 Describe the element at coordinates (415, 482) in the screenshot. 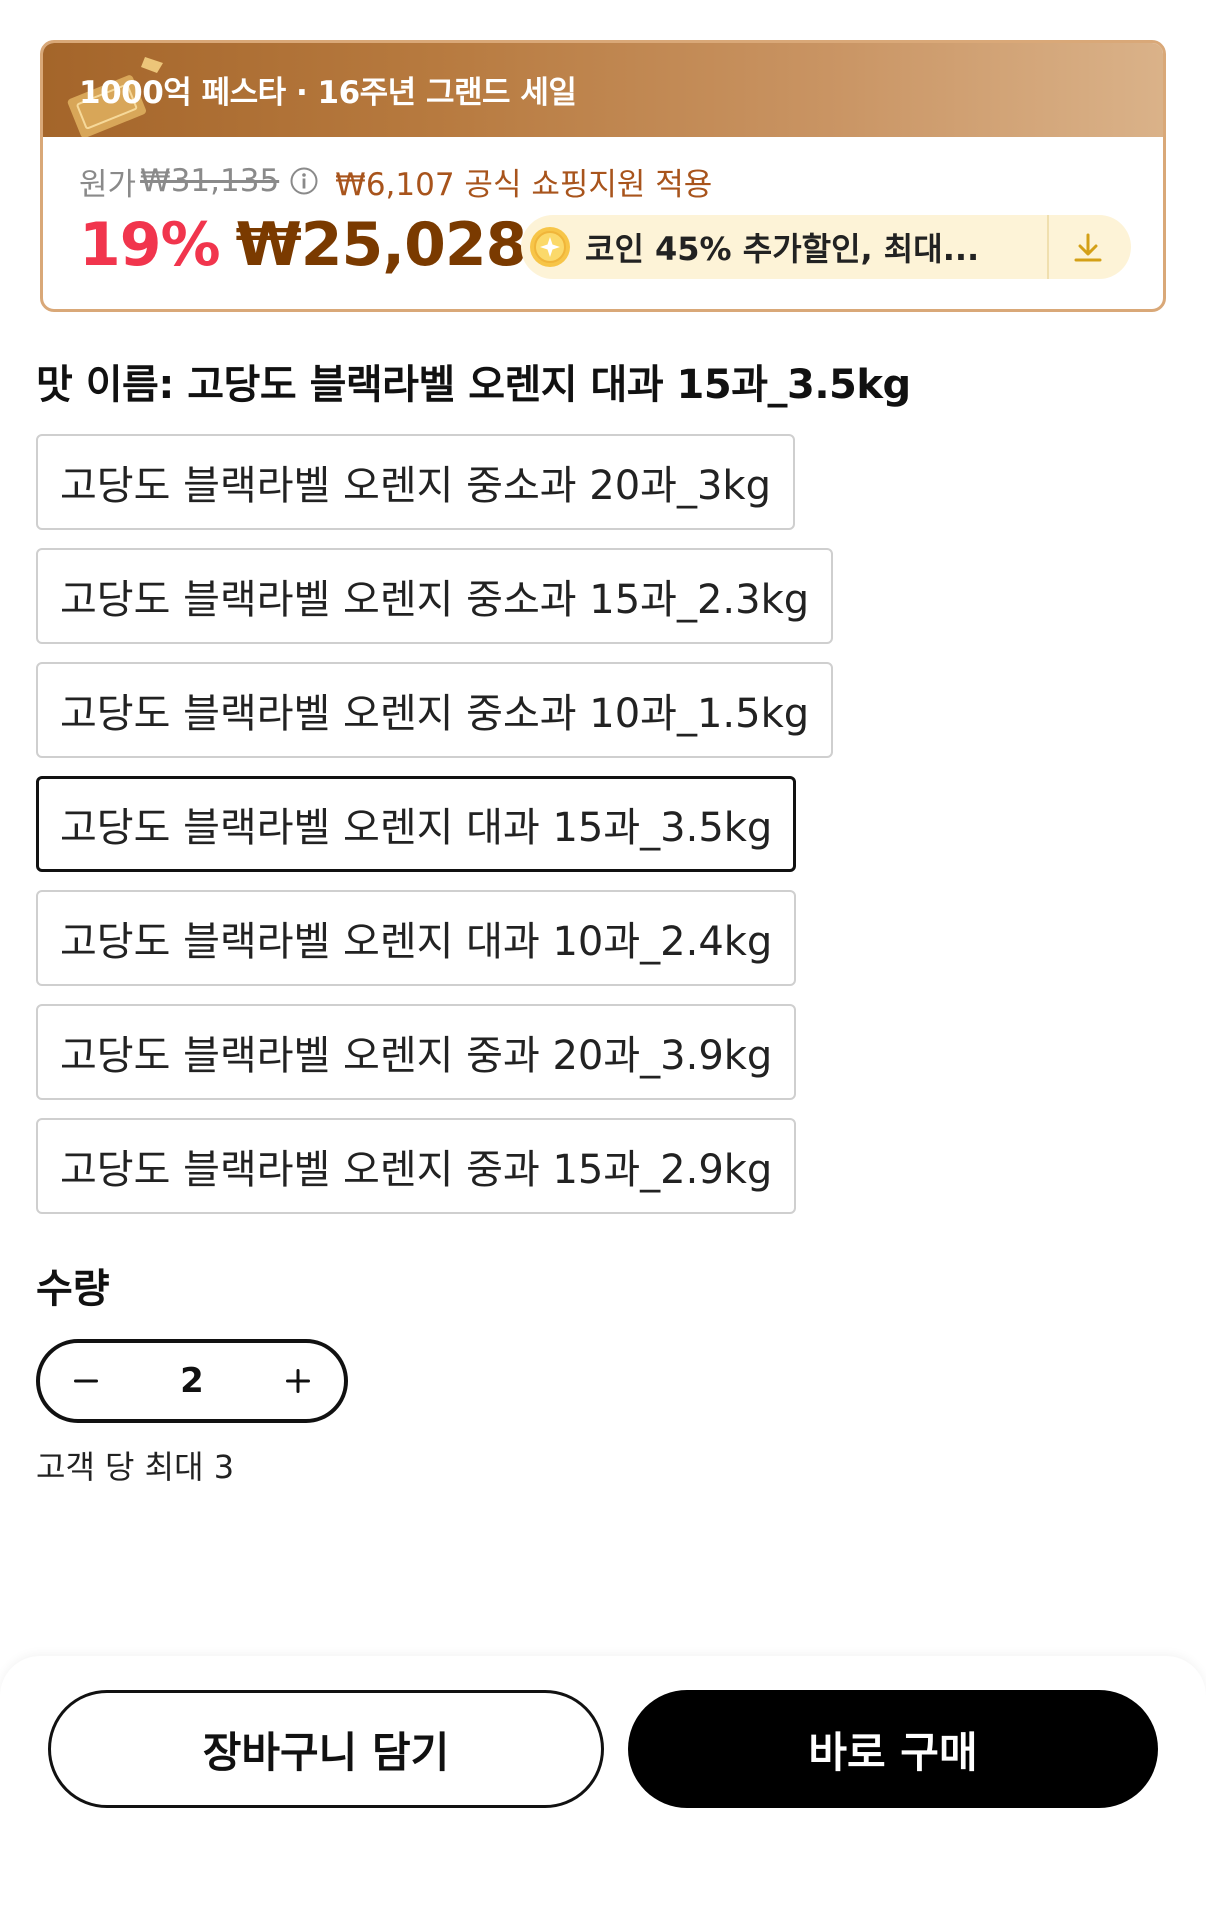

I see `option-chip: 고당도 블랙라벨 오렌지 중소과 20과_3kg` at that location.